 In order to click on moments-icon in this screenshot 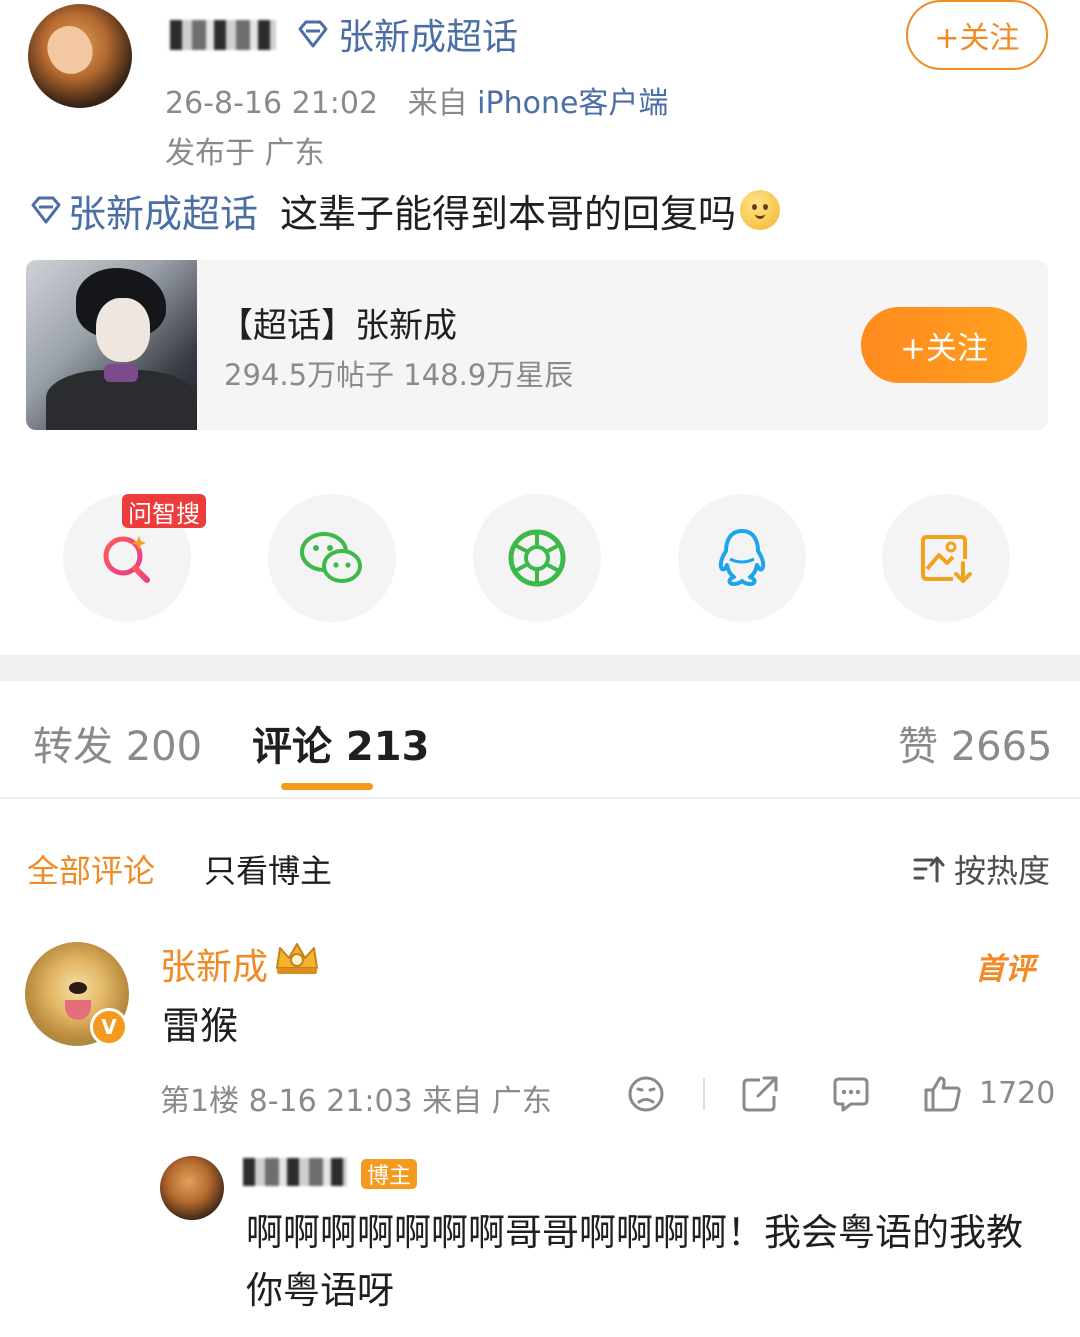, I will do `click(537, 558)`.